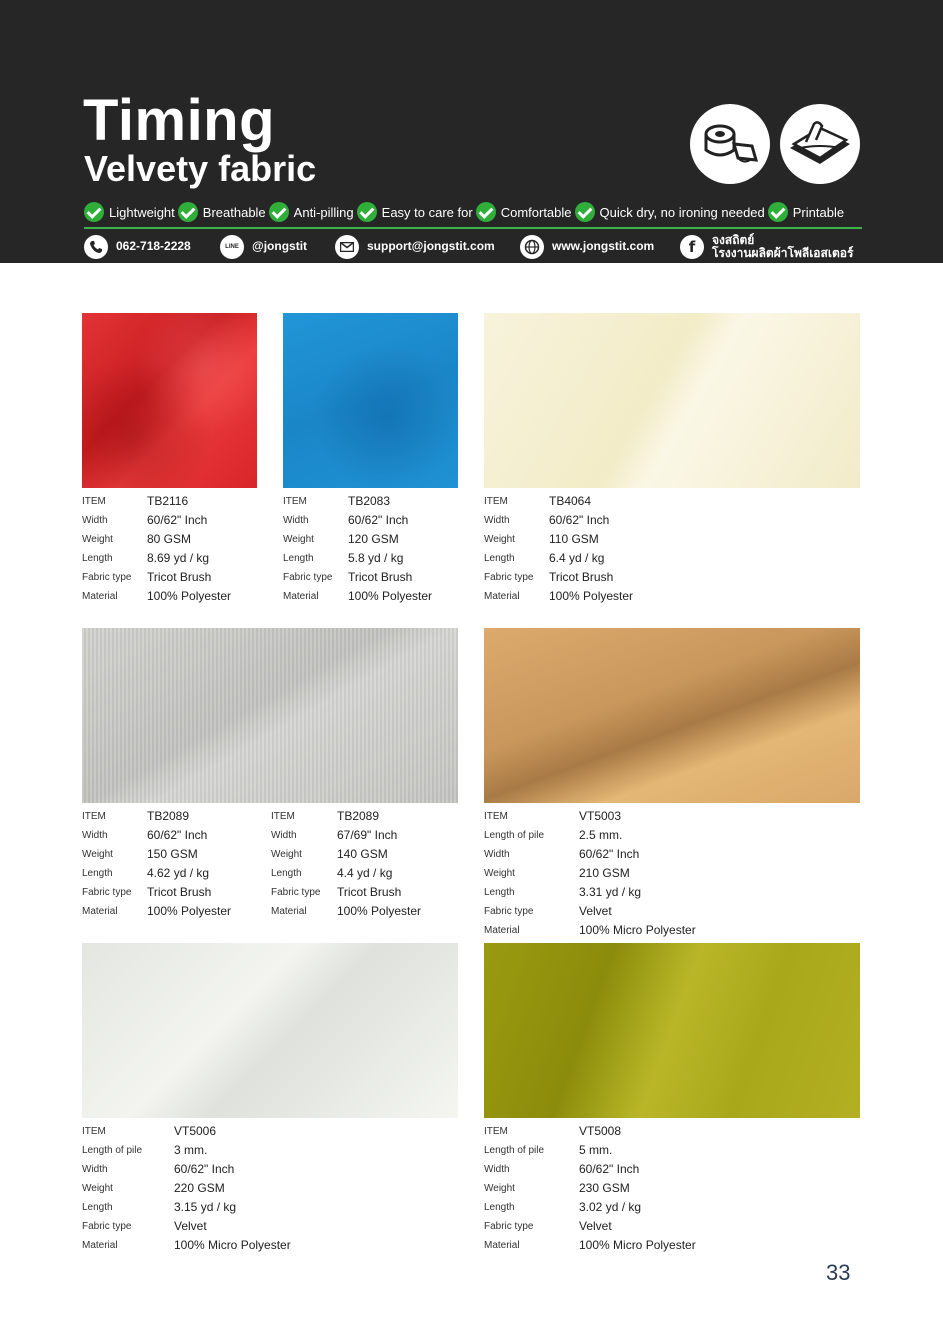  I want to click on spec-row: ITEM VT5003, so click(553, 816).